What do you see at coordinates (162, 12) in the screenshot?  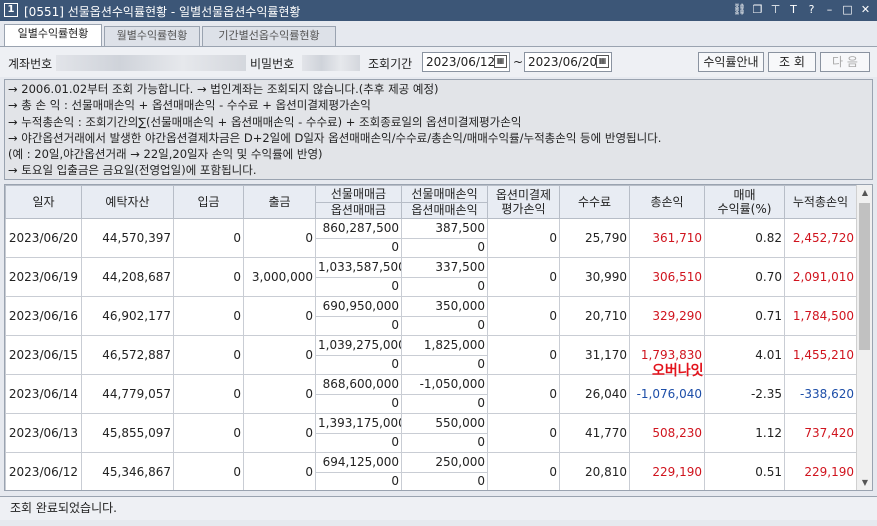 I see `window-title: [0551] 선물옵션수익률현황 - 일별선물옵션수익률현황` at bounding box center [162, 12].